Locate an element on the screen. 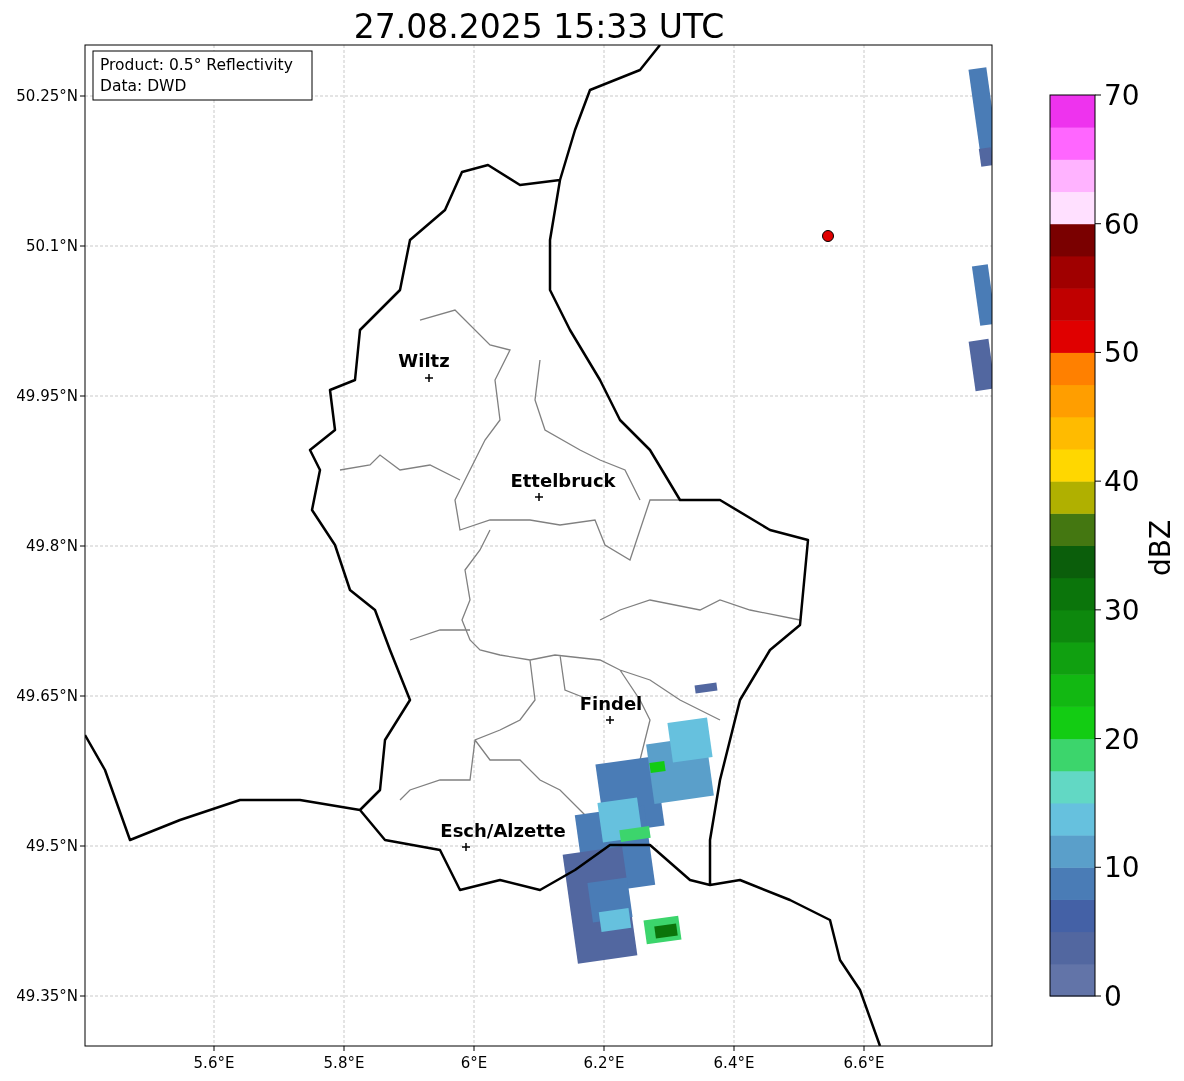 The height and width of the screenshot is (1081, 1184). x-tick-label: 6.4°E is located at coordinates (734, 1063).